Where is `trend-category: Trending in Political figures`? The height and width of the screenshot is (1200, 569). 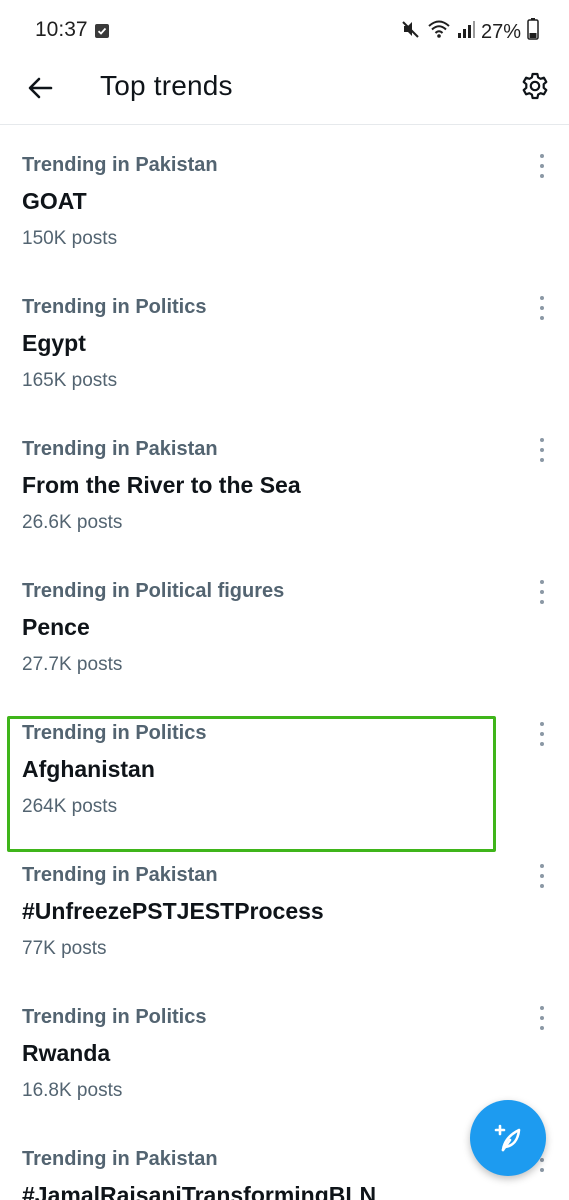 trend-category: Trending in Political figures is located at coordinates (153, 591).